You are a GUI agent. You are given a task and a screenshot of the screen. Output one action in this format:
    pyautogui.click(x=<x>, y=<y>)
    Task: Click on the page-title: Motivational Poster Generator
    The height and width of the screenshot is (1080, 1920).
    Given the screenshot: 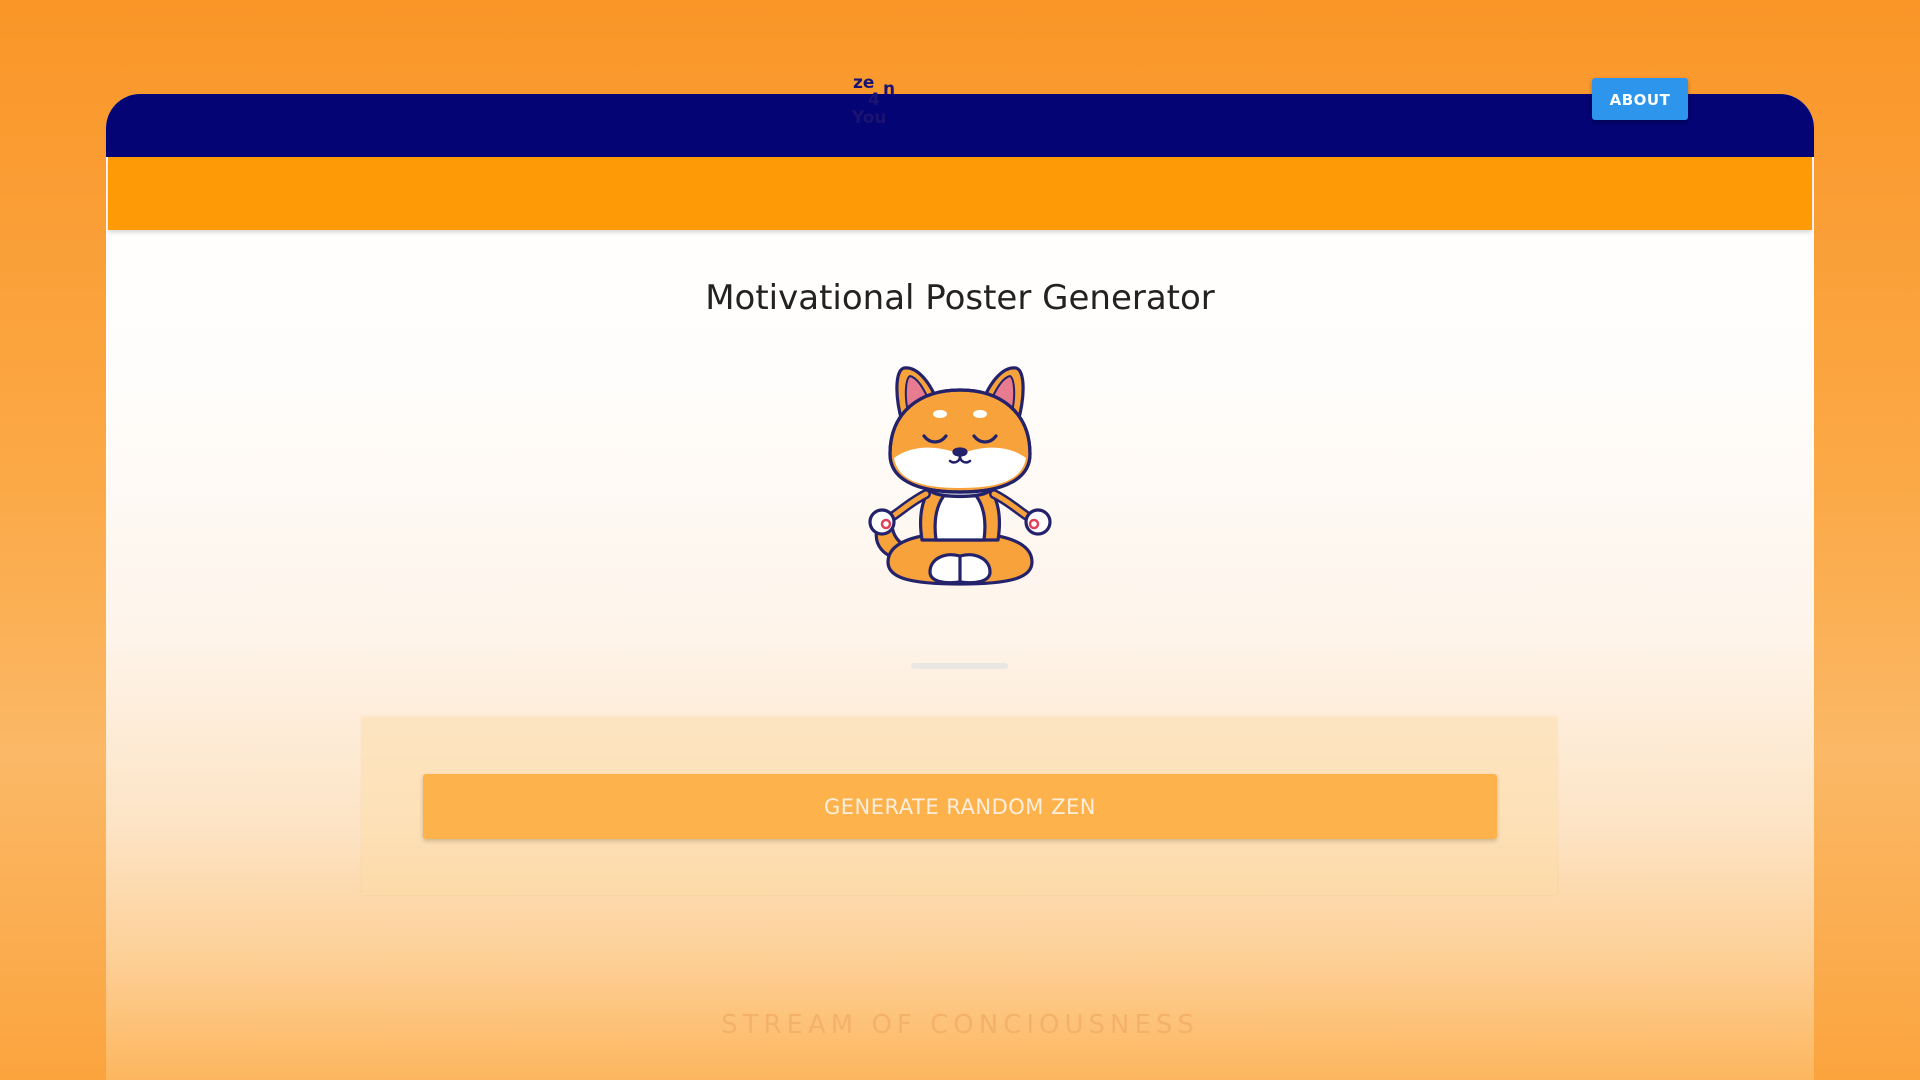 What is the action you would take?
    pyautogui.click(x=960, y=298)
    